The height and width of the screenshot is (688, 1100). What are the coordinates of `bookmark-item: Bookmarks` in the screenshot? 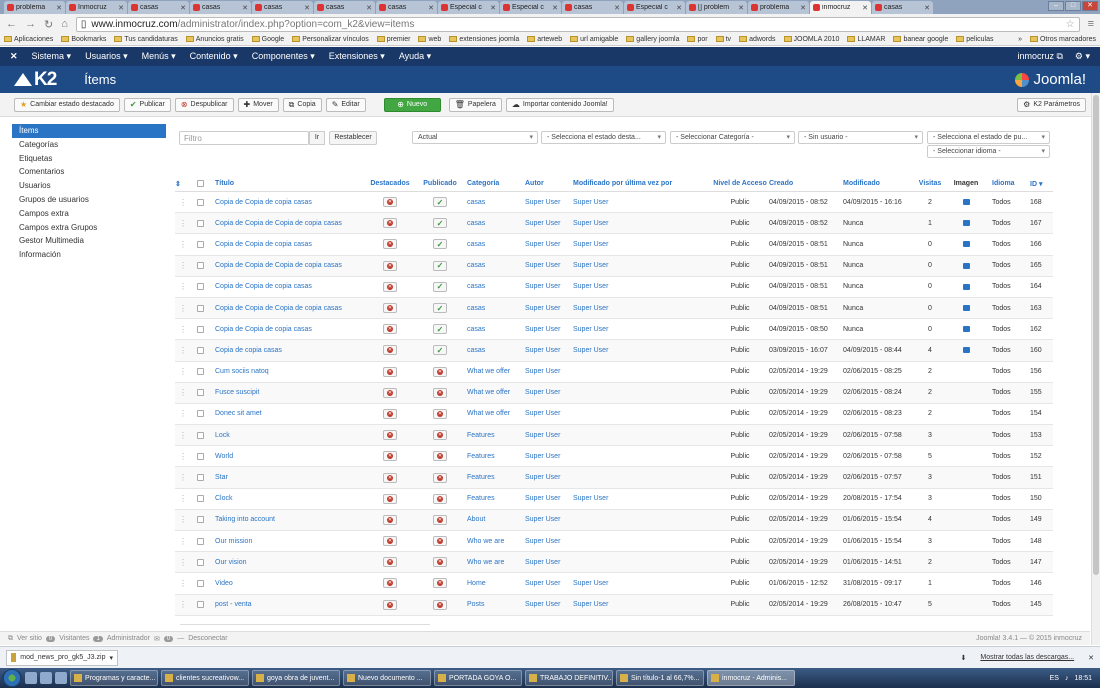 It's located at (83, 39).